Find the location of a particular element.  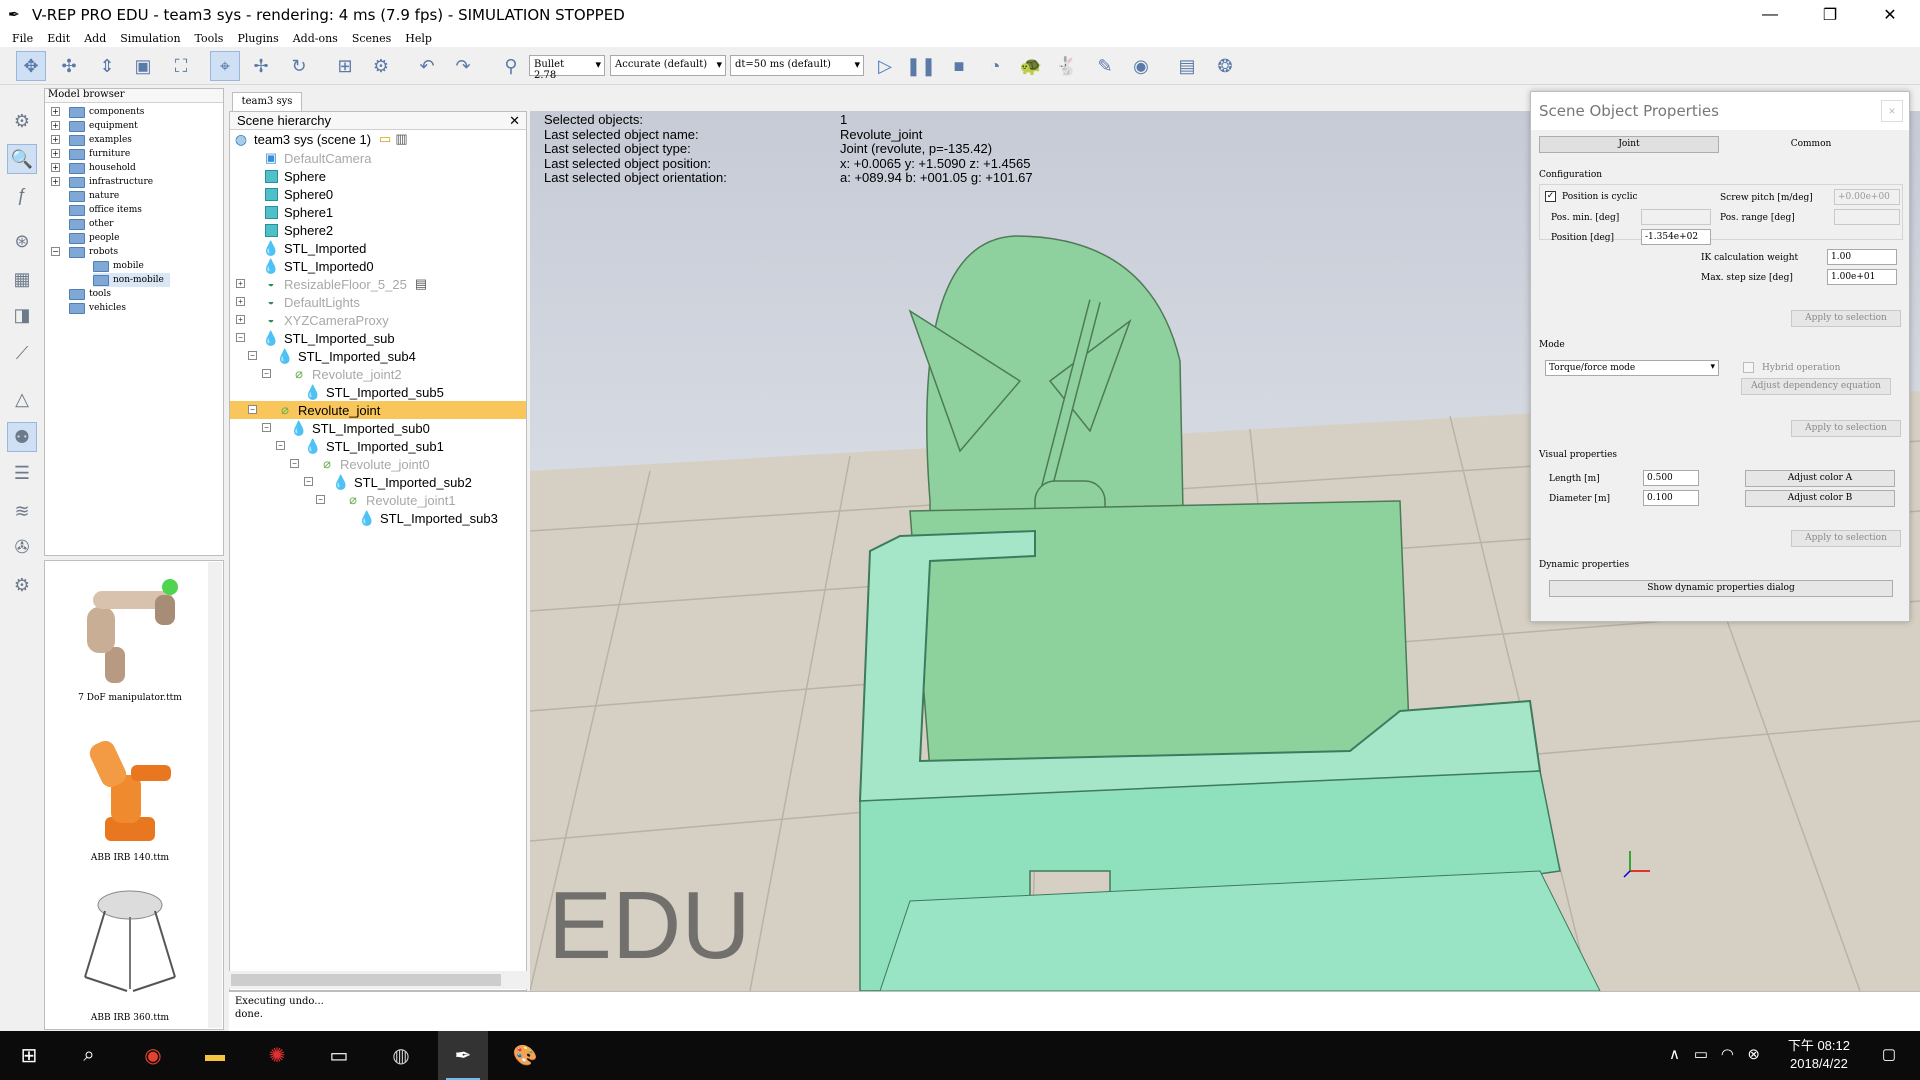

hierarchy-item: − 💧 STL_Imported_sub2 is located at coordinates (388, 482).